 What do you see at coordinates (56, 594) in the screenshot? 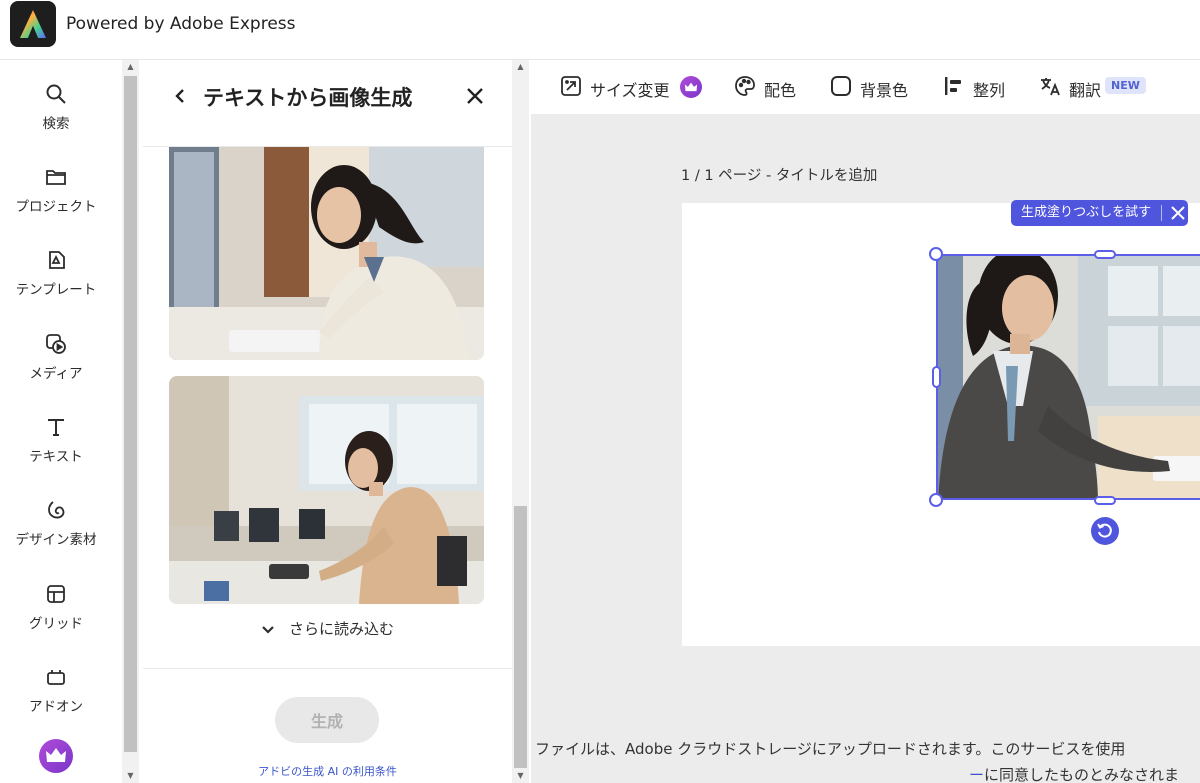
I see `grid-icon` at bounding box center [56, 594].